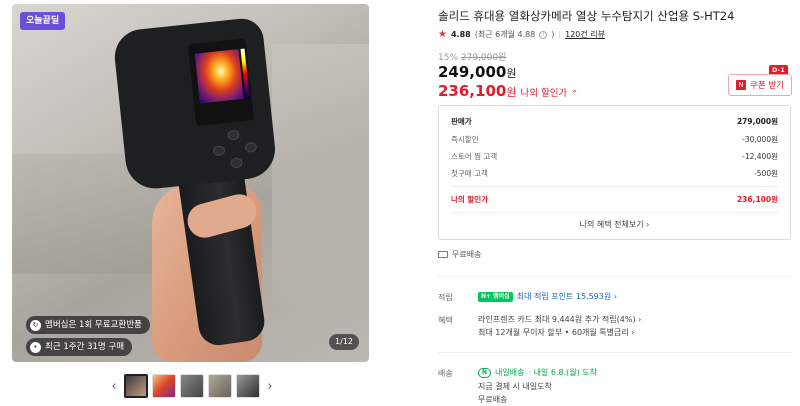  Describe the element at coordinates (556, 332) in the screenshot. I see `installment-link: 최대 12개월 무이자 할부 • 60개월 특별금리 ›` at that location.